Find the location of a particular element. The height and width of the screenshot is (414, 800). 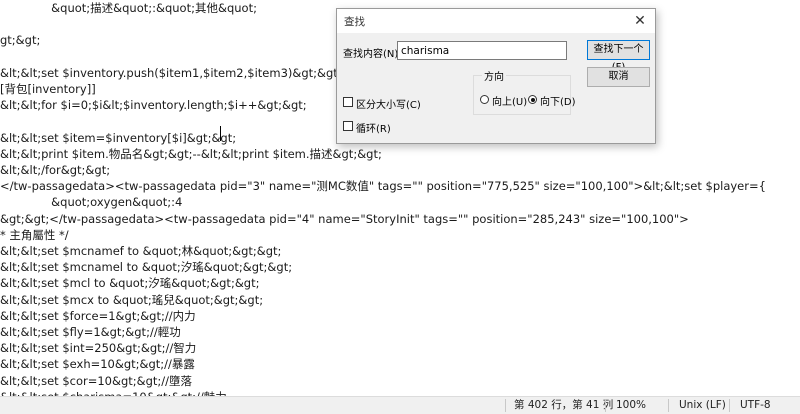

find-what-label: 查找内容(N): is located at coordinates (372, 54).